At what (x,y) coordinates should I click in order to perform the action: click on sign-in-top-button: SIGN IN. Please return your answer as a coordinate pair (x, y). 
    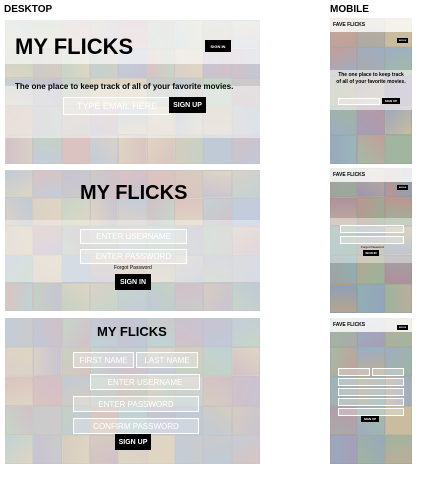
    Looking at the image, I should click on (402, 187).